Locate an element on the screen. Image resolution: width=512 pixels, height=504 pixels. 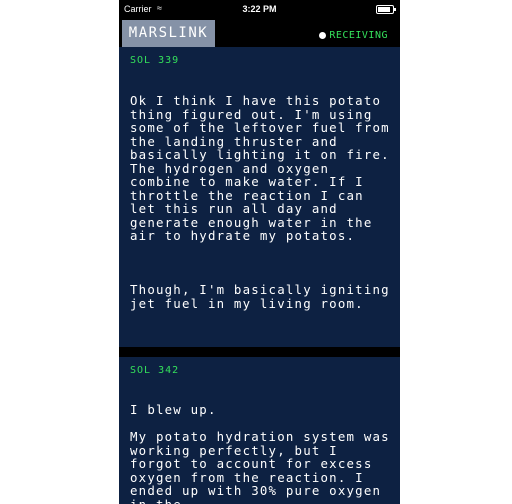
status-bar: Carrier ≈ 3:22 PM is located at coordinates (259, 9).